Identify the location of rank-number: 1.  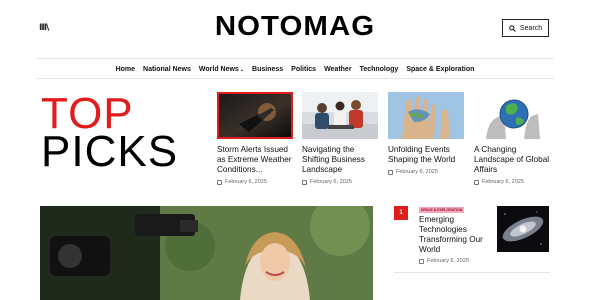
(401, 213).